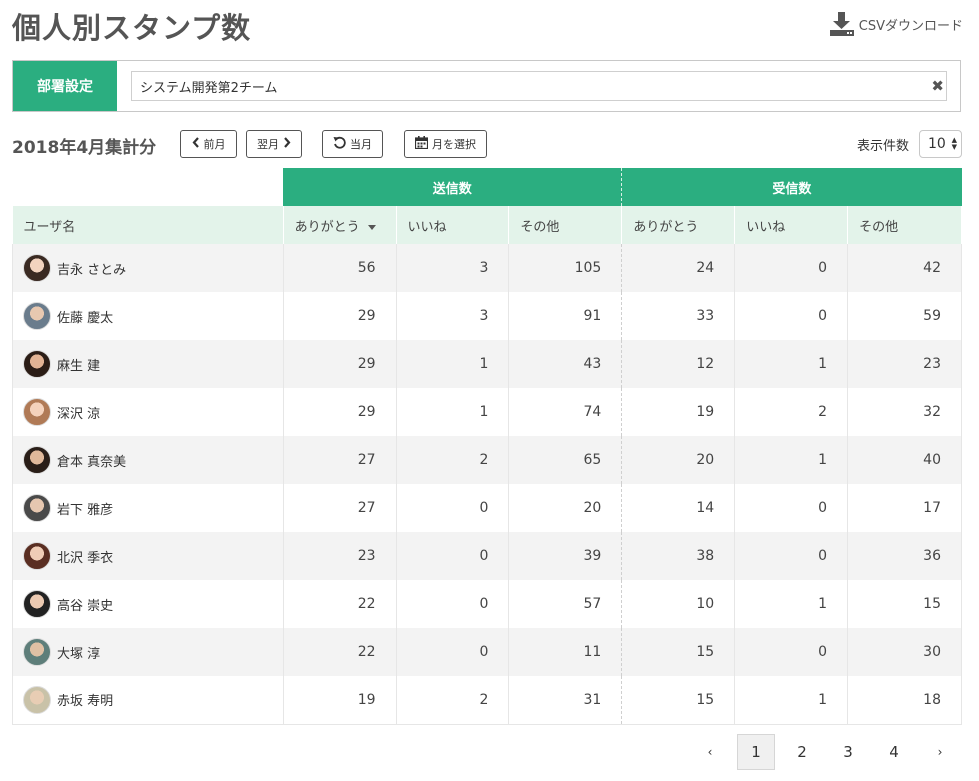 Image resolution: width=979 pixels, height=781 pixels. I want to click on cell-recv-other: 40, so click(904, 460).